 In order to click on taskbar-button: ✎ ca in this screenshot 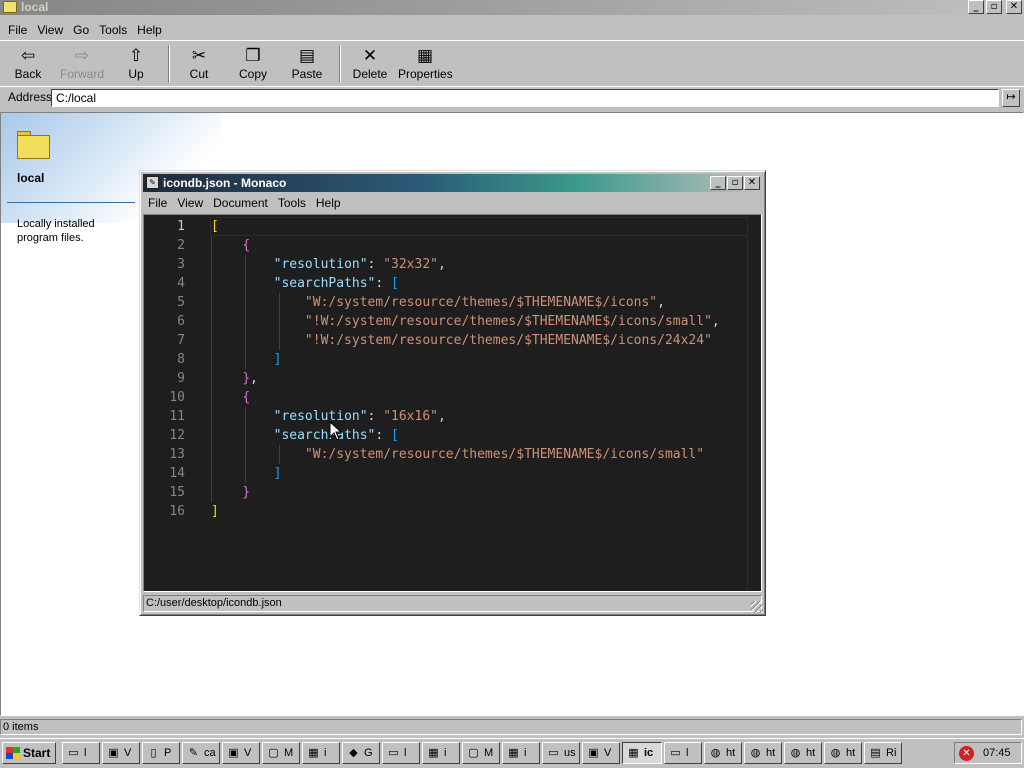, I will do `click(201, 753)`.